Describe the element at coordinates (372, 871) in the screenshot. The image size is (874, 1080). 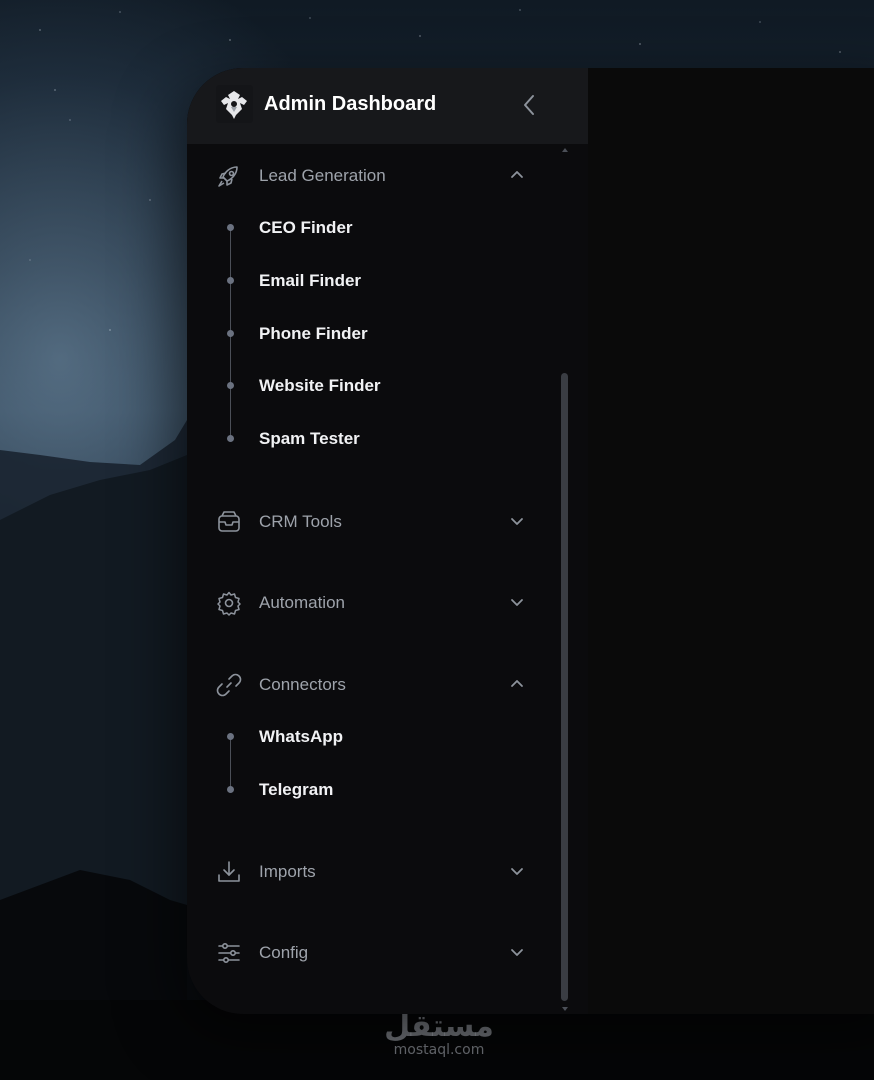
I see `nav-group-imports: Imports` at that location.